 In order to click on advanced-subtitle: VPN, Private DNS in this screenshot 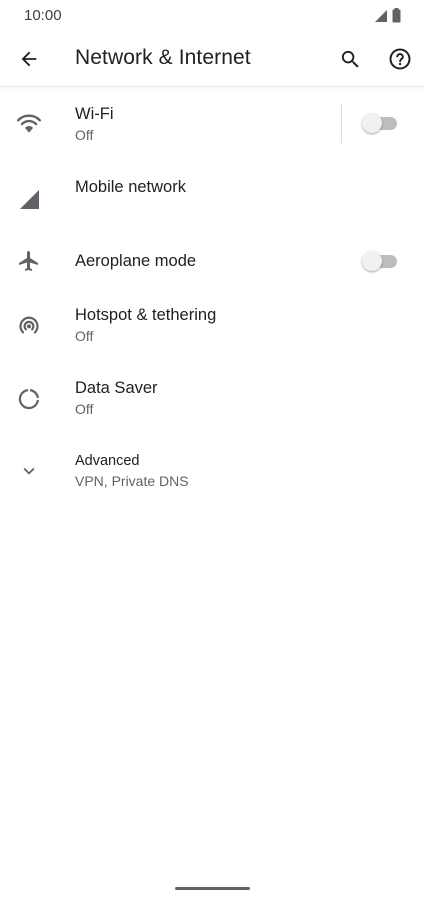, I will do `click(132, 481)`.